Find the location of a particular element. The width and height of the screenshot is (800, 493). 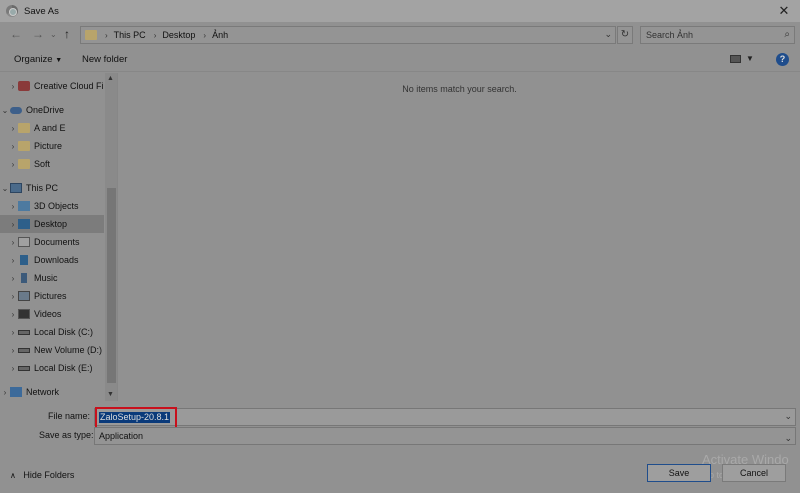

nav-item-label: 3D Objects is located at coordinates (56, 206).